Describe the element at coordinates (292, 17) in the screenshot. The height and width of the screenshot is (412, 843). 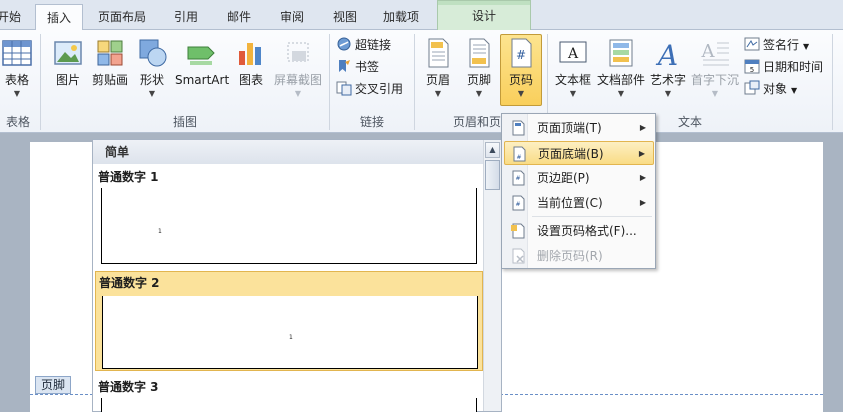
I see `tab-review: 审阅` at that location.